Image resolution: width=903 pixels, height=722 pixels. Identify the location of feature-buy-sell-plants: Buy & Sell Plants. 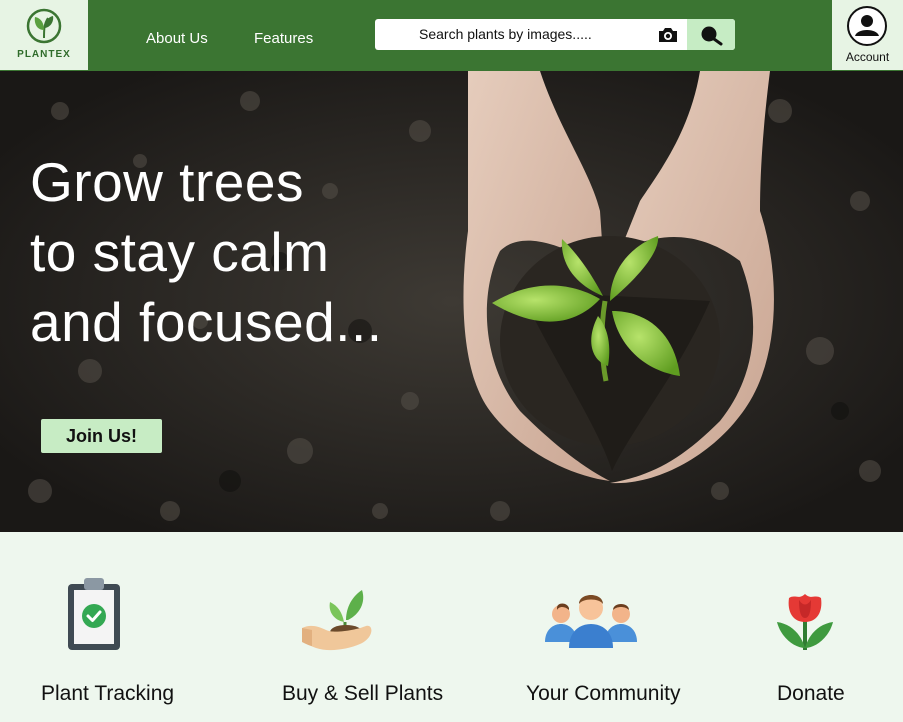
(362, 627).